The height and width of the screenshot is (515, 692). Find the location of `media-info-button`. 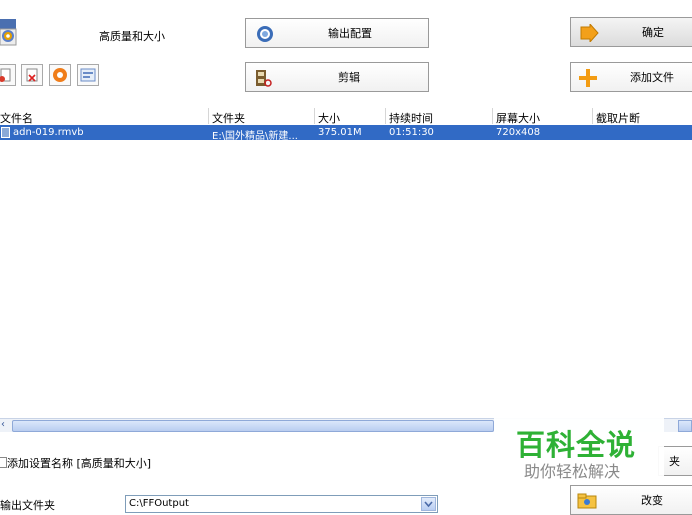

media-info-button is located at coordinates (88, 75).